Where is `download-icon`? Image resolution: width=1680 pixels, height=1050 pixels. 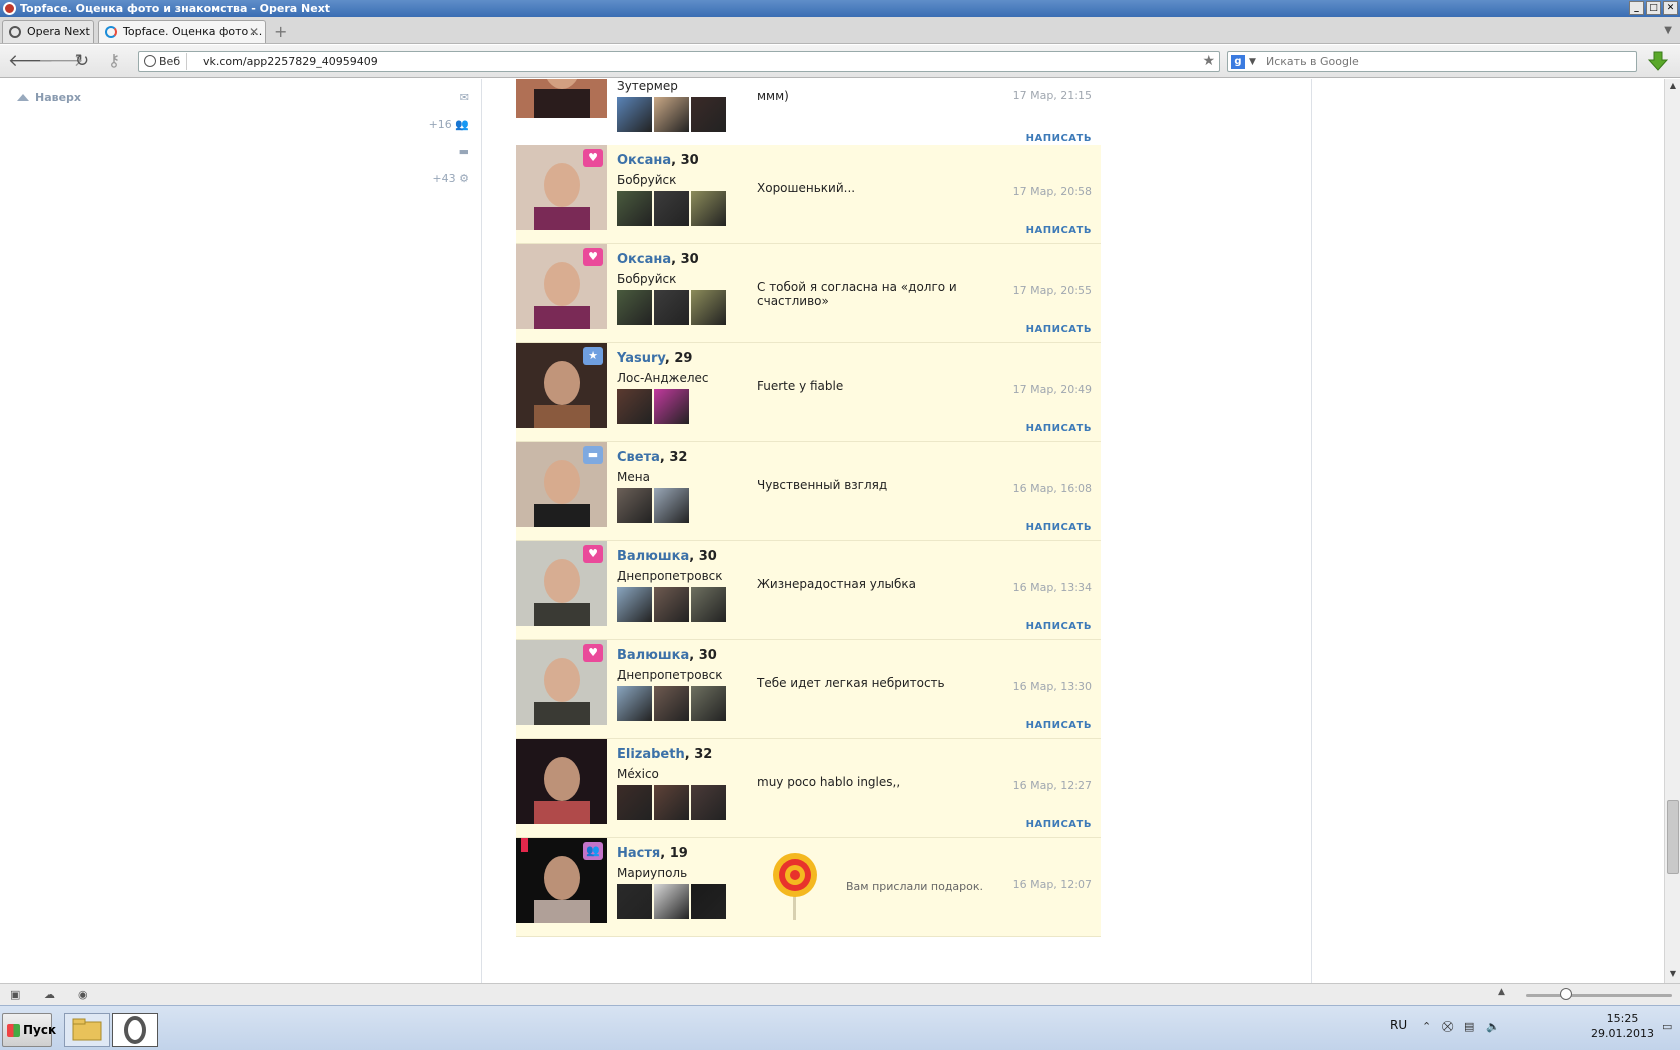 download-icon is located at coordinates (1658, 61).